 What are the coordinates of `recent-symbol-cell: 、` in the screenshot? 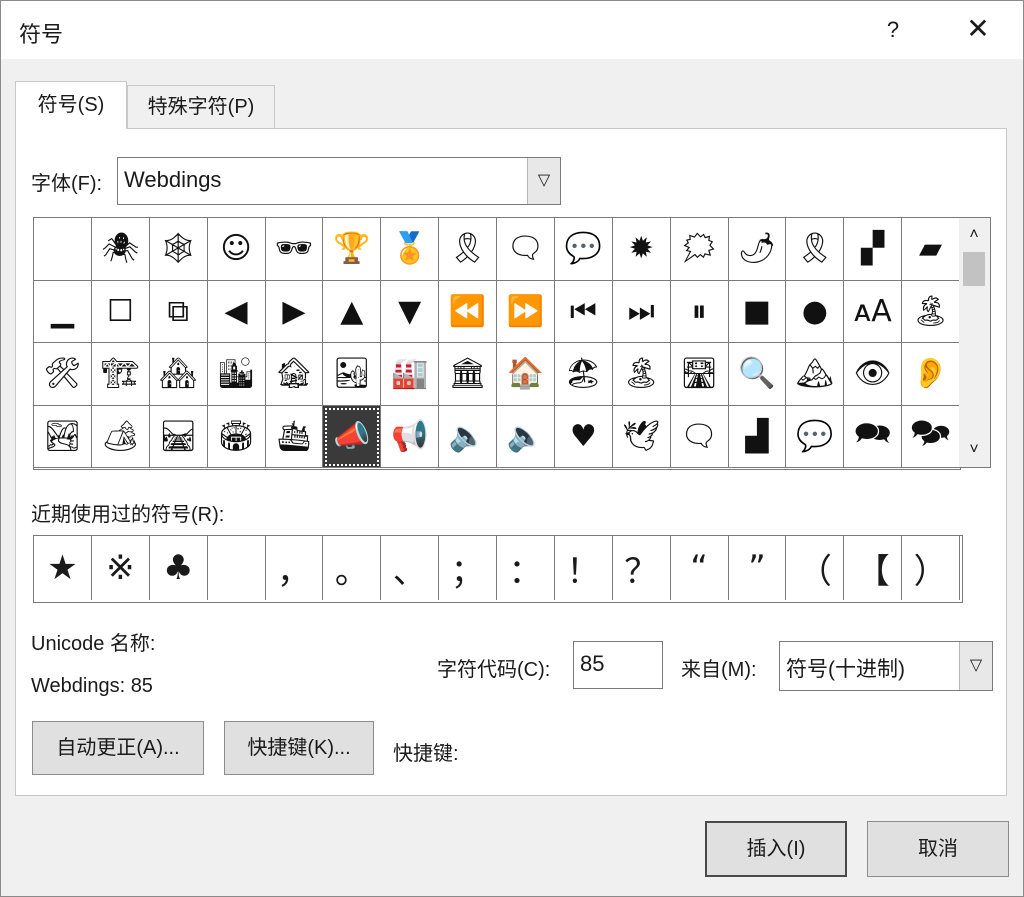 It's located at (410, 568).